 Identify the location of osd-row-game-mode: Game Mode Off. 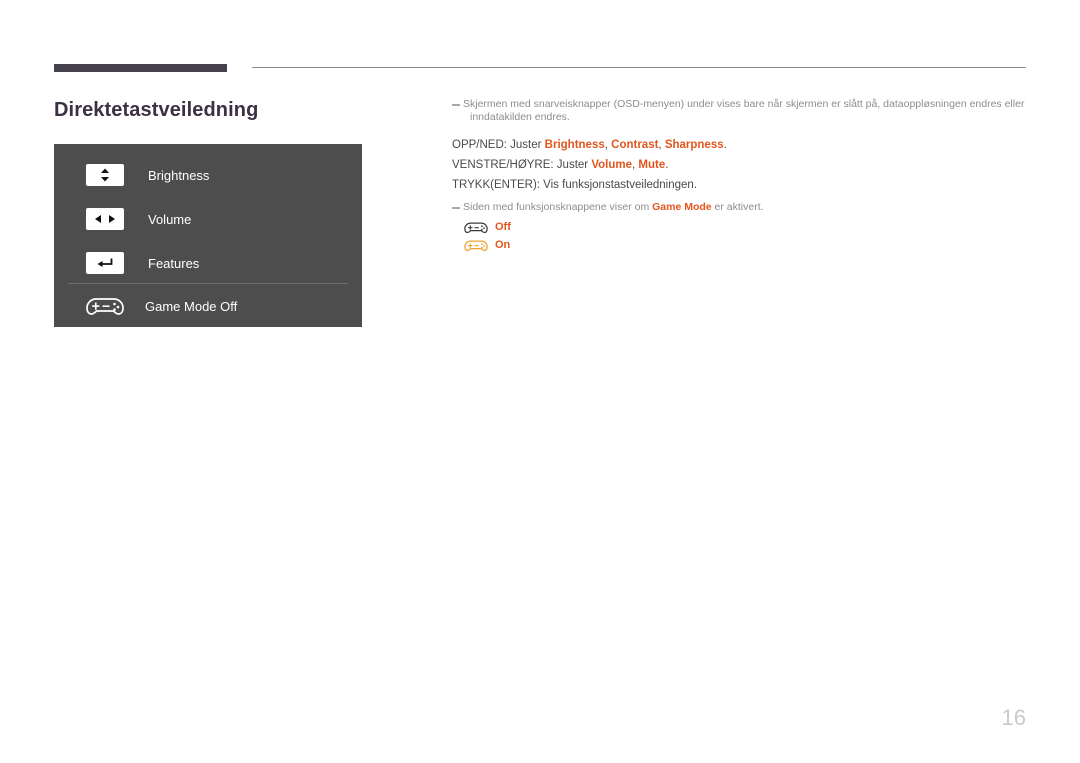
(208, 306).